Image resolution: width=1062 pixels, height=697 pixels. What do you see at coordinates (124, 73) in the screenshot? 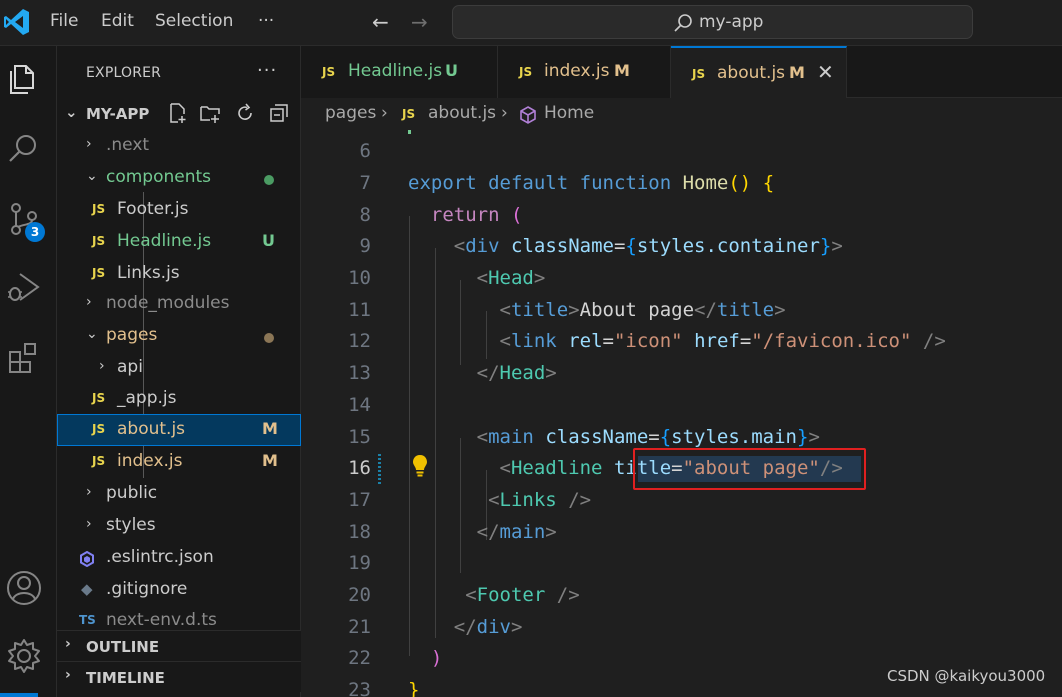
I see `explorer-title: EXPLORER` at bounding box center [124, 73].